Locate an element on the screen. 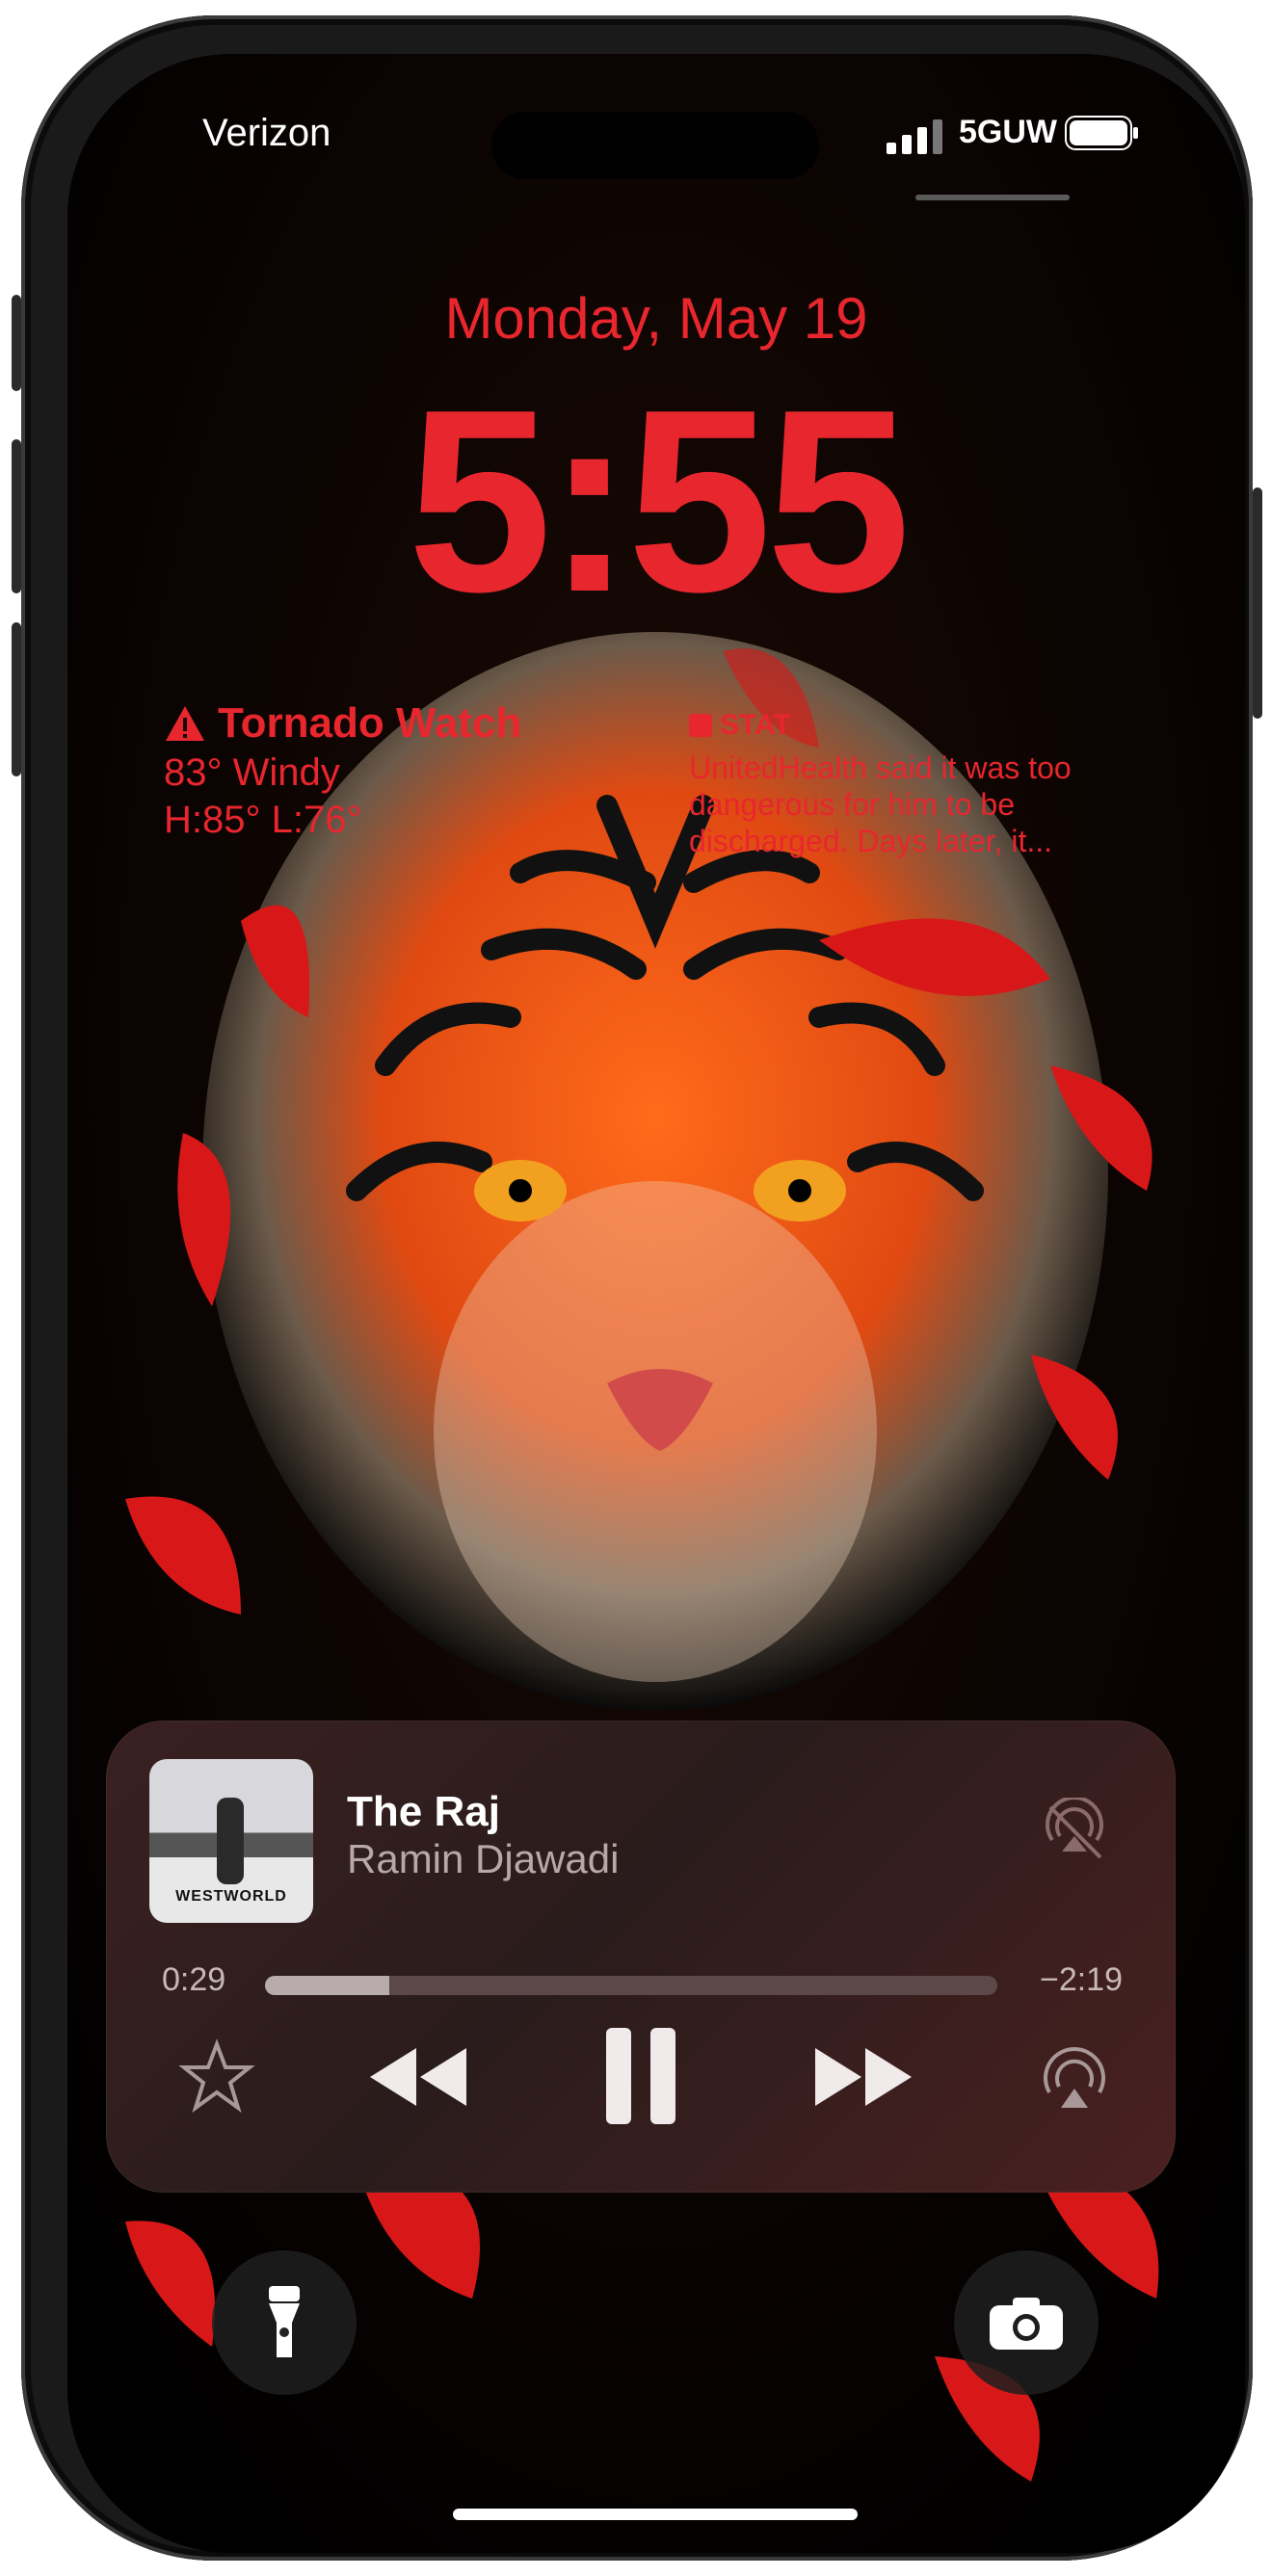 The image size is (1271, 2576). volume-up-button is located at coordinates (17, 516).